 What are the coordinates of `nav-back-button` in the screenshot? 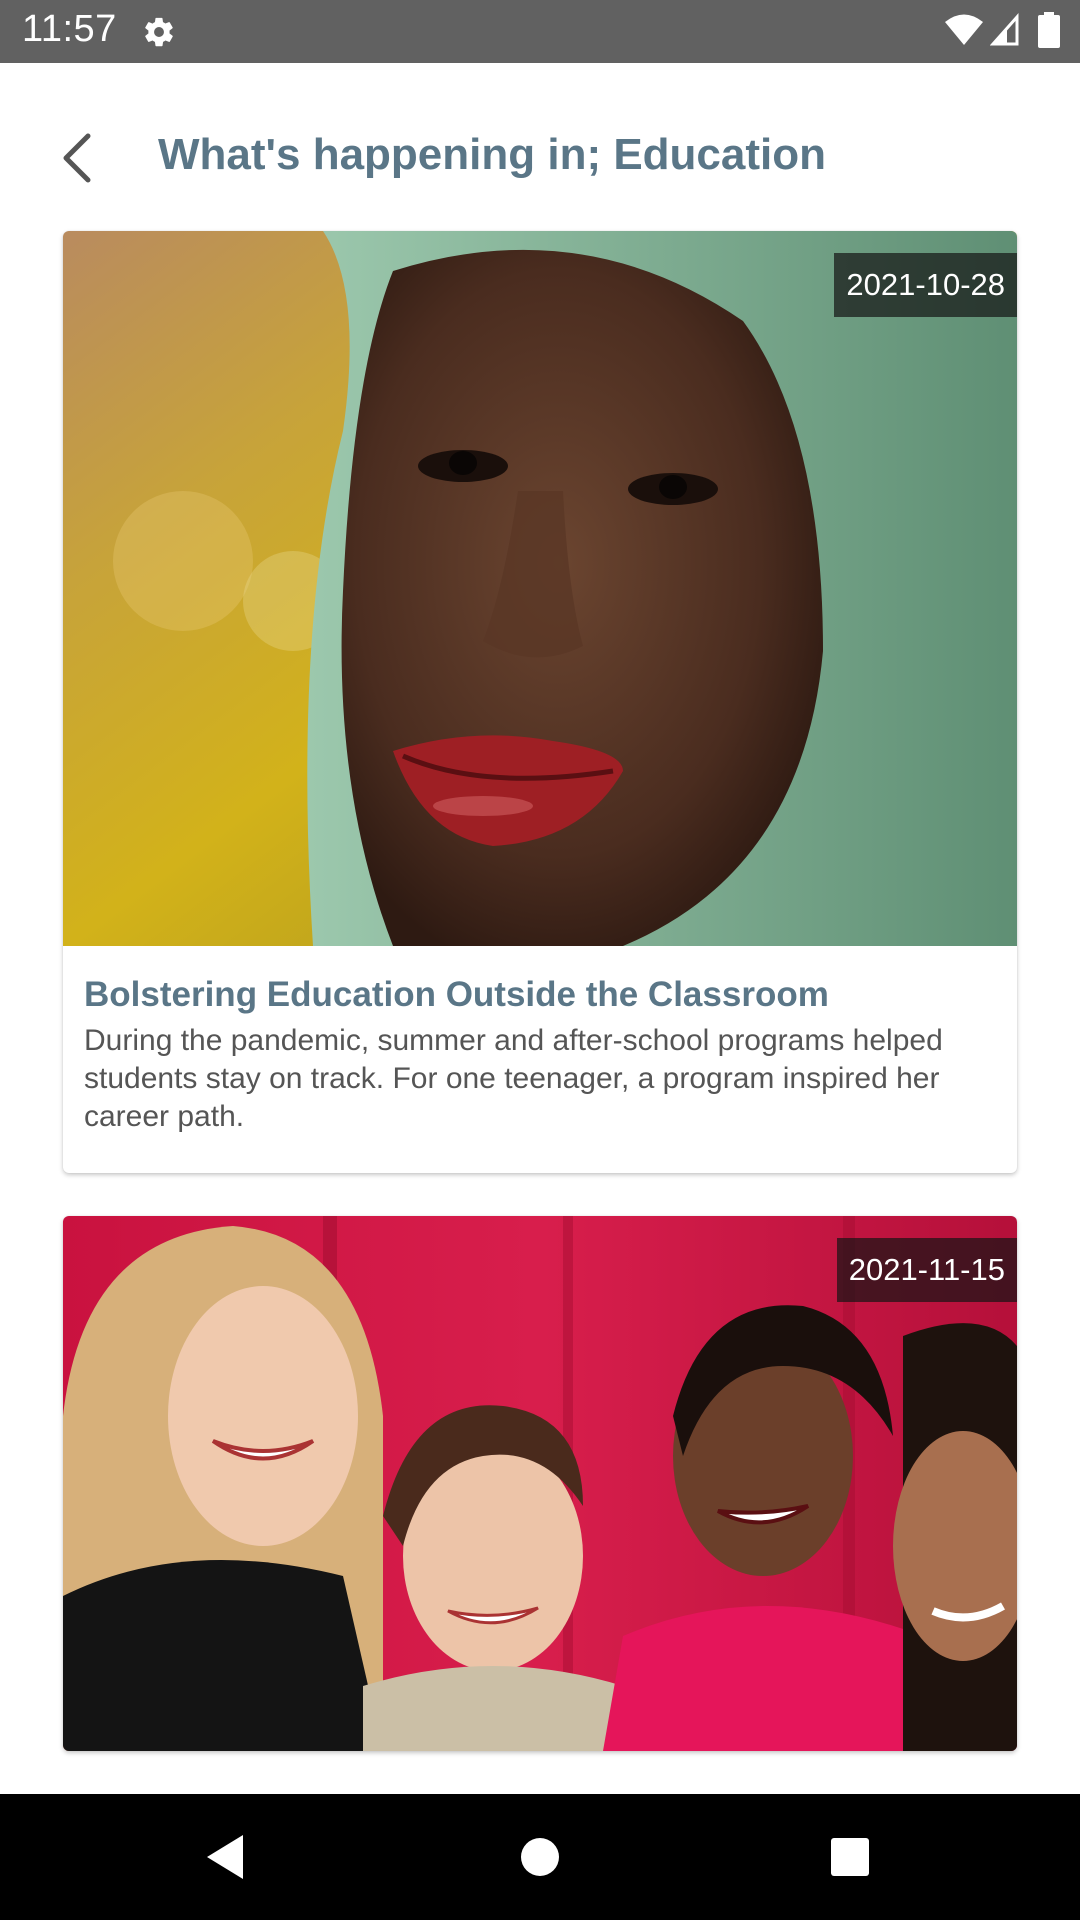 It's located at (225, 1857).